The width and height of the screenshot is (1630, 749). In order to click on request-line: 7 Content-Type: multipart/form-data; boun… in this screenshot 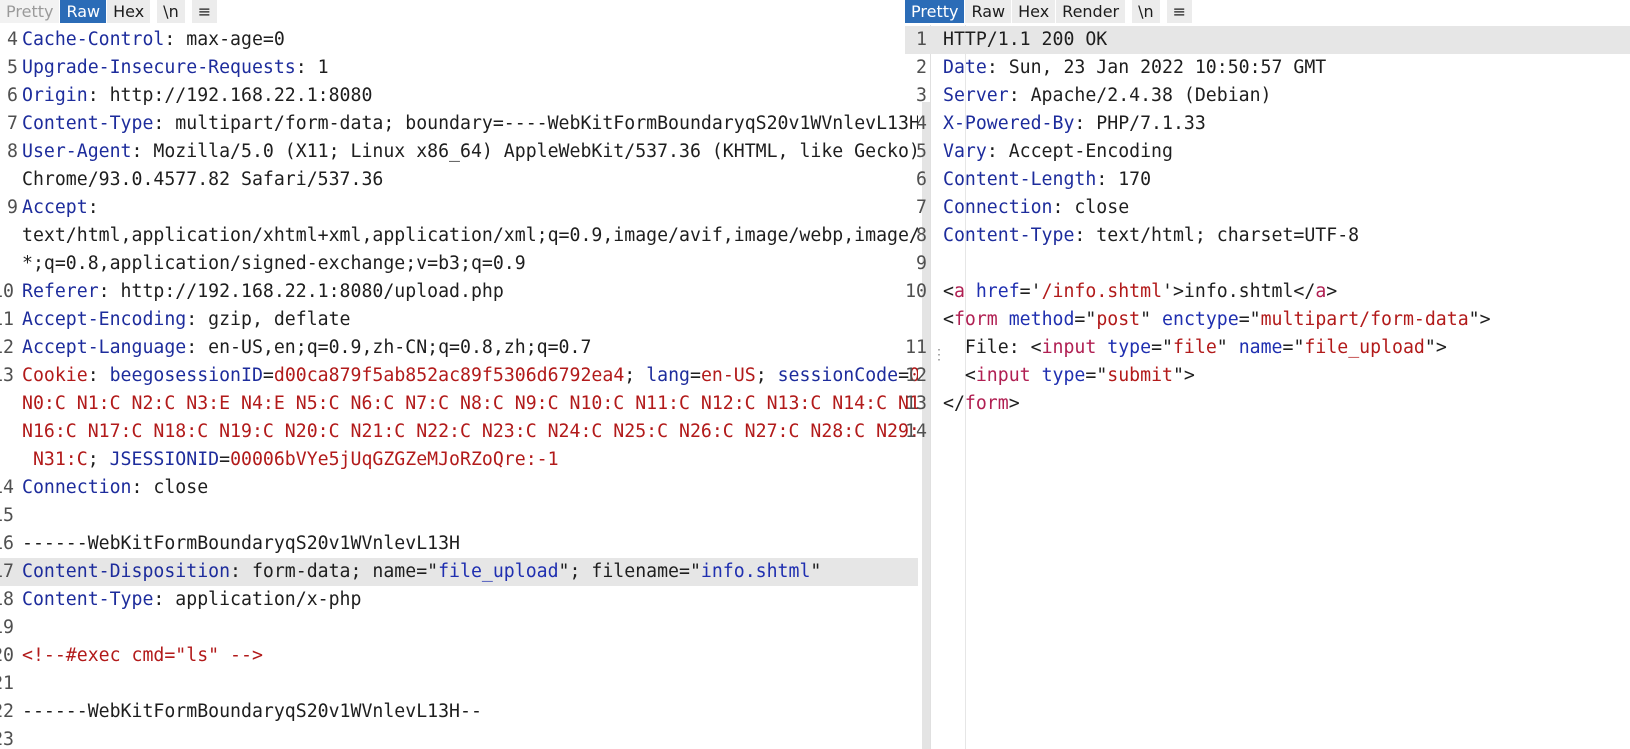, I will do `click(459, 124)`.